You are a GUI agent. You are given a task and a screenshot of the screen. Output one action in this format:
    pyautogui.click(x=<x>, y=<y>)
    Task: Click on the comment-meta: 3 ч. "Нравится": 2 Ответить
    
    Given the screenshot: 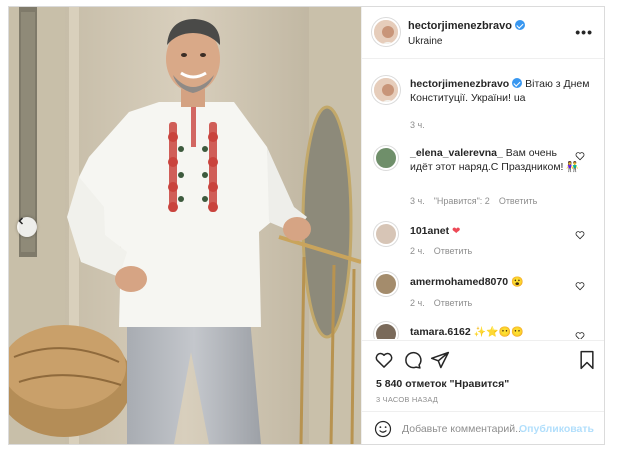 What is the action you would take?
    pyautogui.click(x=478, y=201)
    